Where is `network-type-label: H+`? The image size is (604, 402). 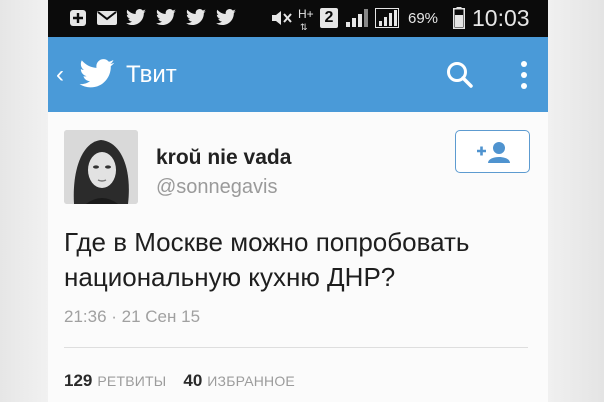
network-type-label: H+ is located at coordinates (306, 14).